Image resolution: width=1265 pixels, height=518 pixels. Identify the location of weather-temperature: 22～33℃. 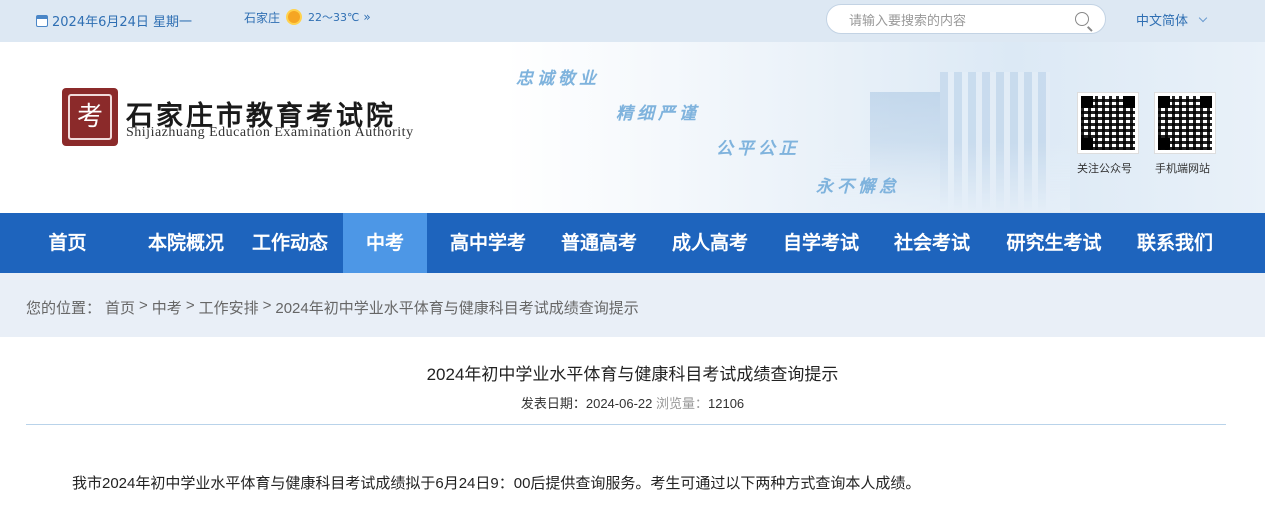
(334, 17).